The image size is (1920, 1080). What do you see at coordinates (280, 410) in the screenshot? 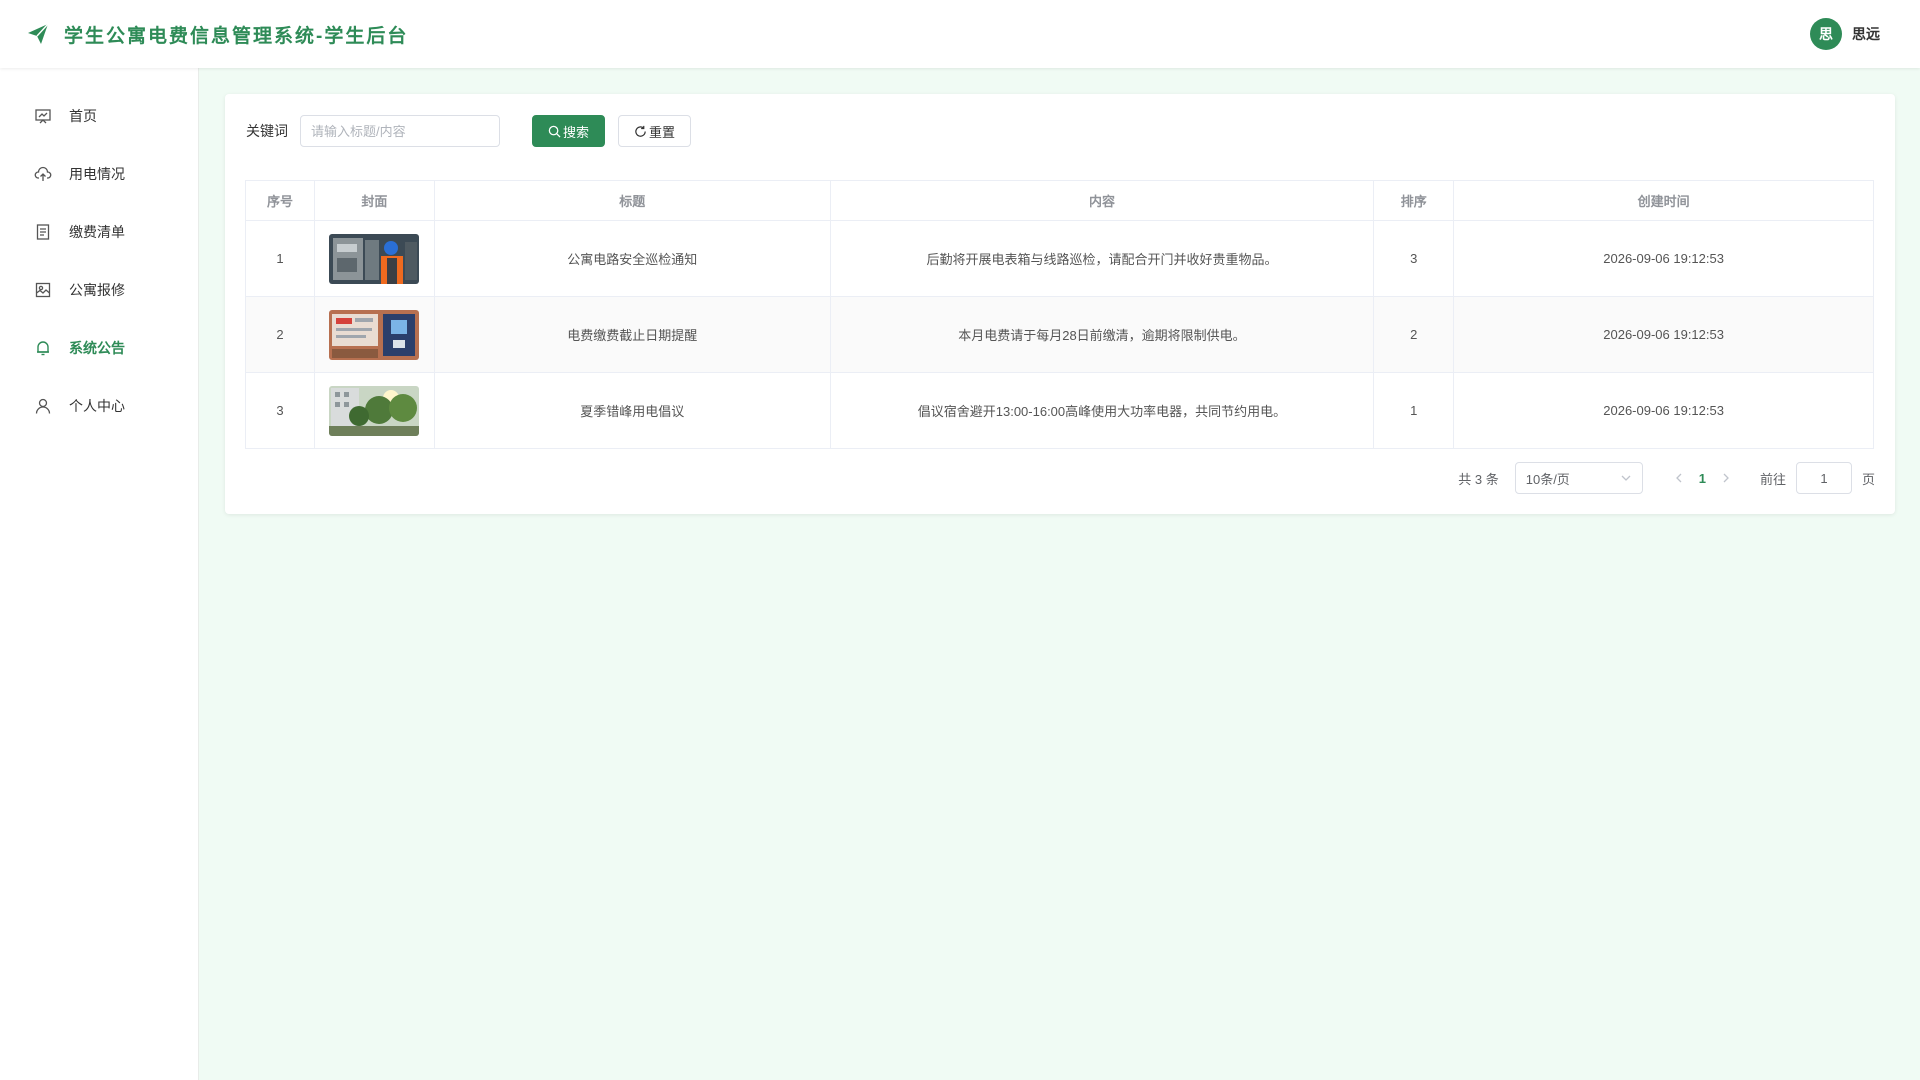
I see `cell-index: 3` at bounding box center [280, 410].